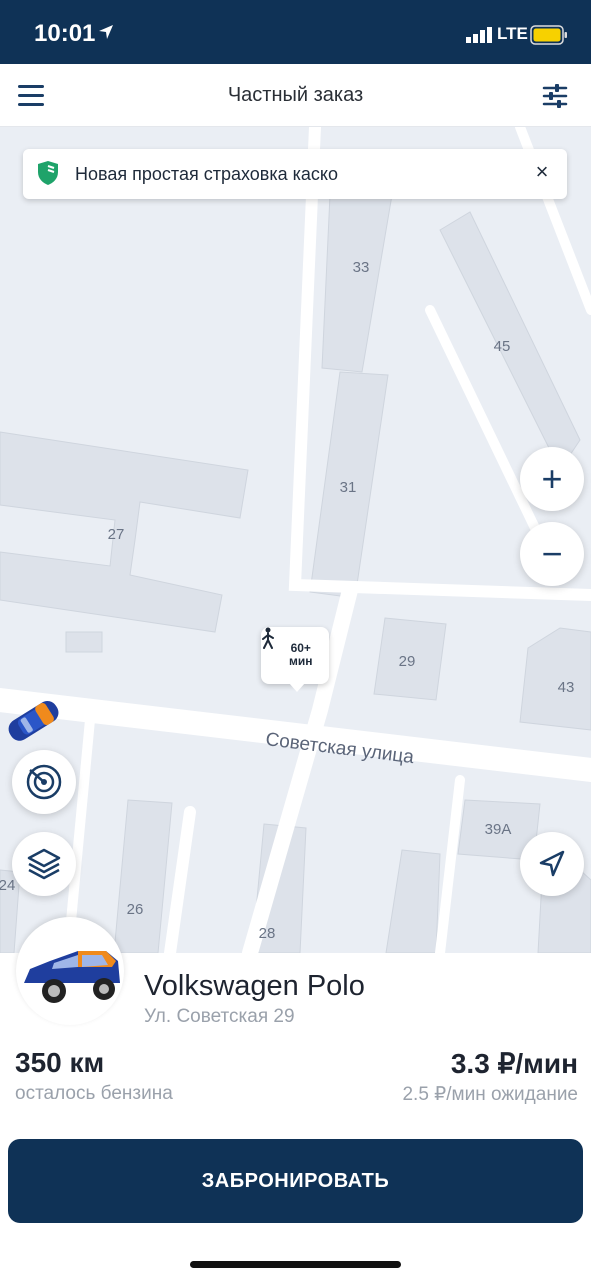 This screenshot has width=591, height=1280. Describe the element at coordinates (135, 909) in the screenshot. I see `building-number: 26` at that location.